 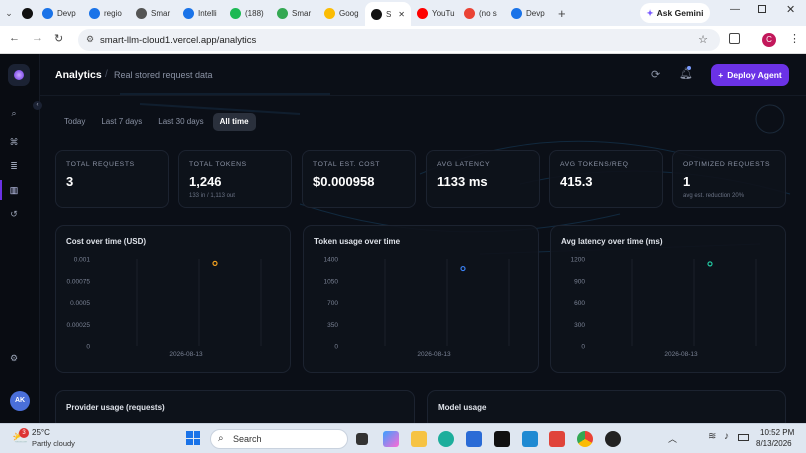 What do you see at coordinates (790, 9) in the screenshot?
I see `close-window-icon: ✕` at bounding box center [790, 9].